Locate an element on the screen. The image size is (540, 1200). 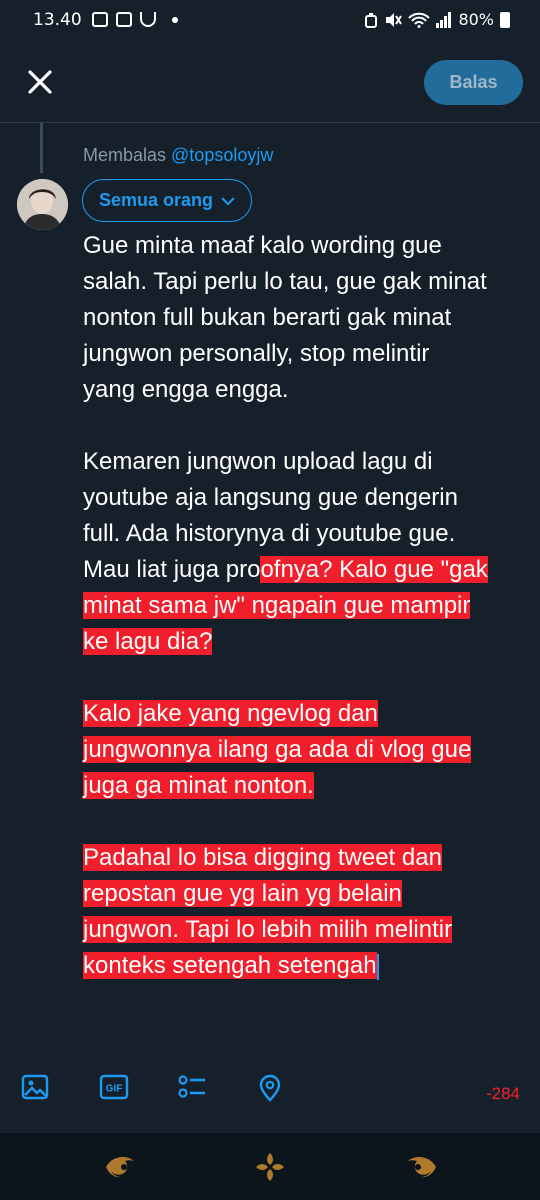
text-line: repostan gue yg lain yg belain is located at coordinates (305, 894).